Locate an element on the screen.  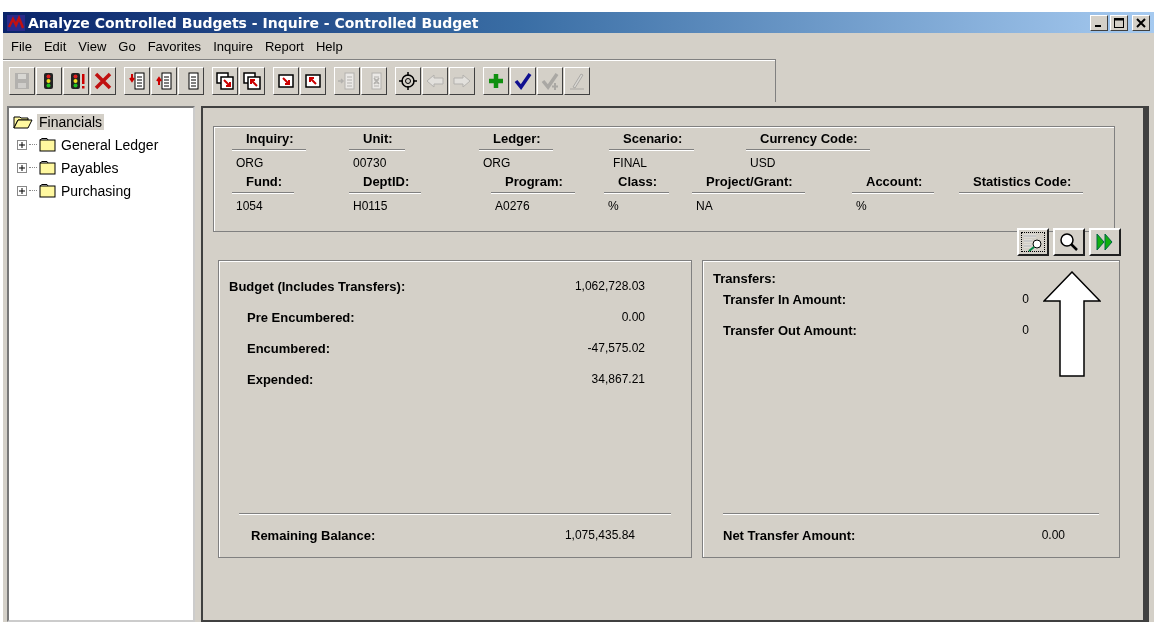
menu-item: Inquire is located at coordinates (233, 46).